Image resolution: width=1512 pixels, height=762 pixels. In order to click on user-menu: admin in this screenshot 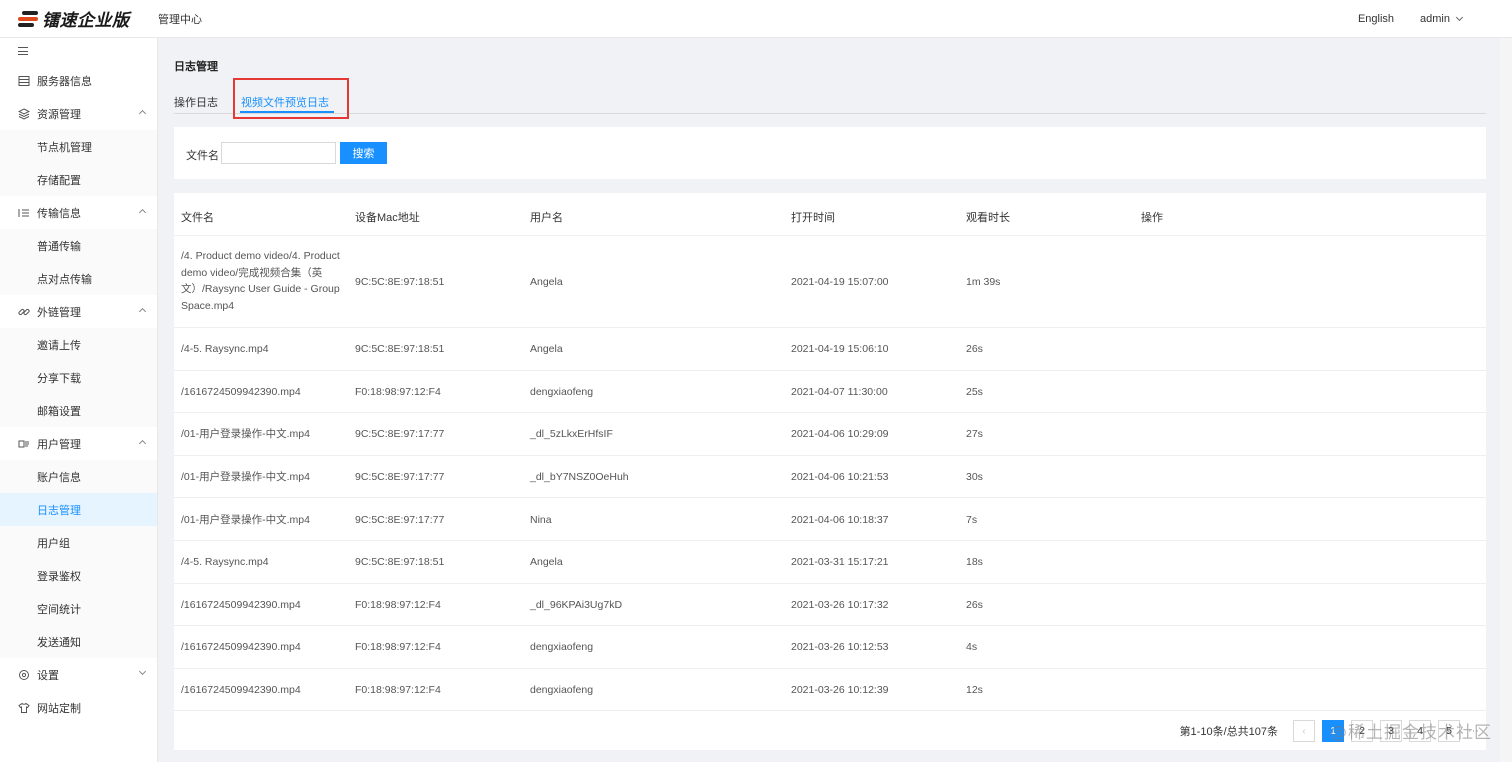, I will do `click(1442, 19)`.